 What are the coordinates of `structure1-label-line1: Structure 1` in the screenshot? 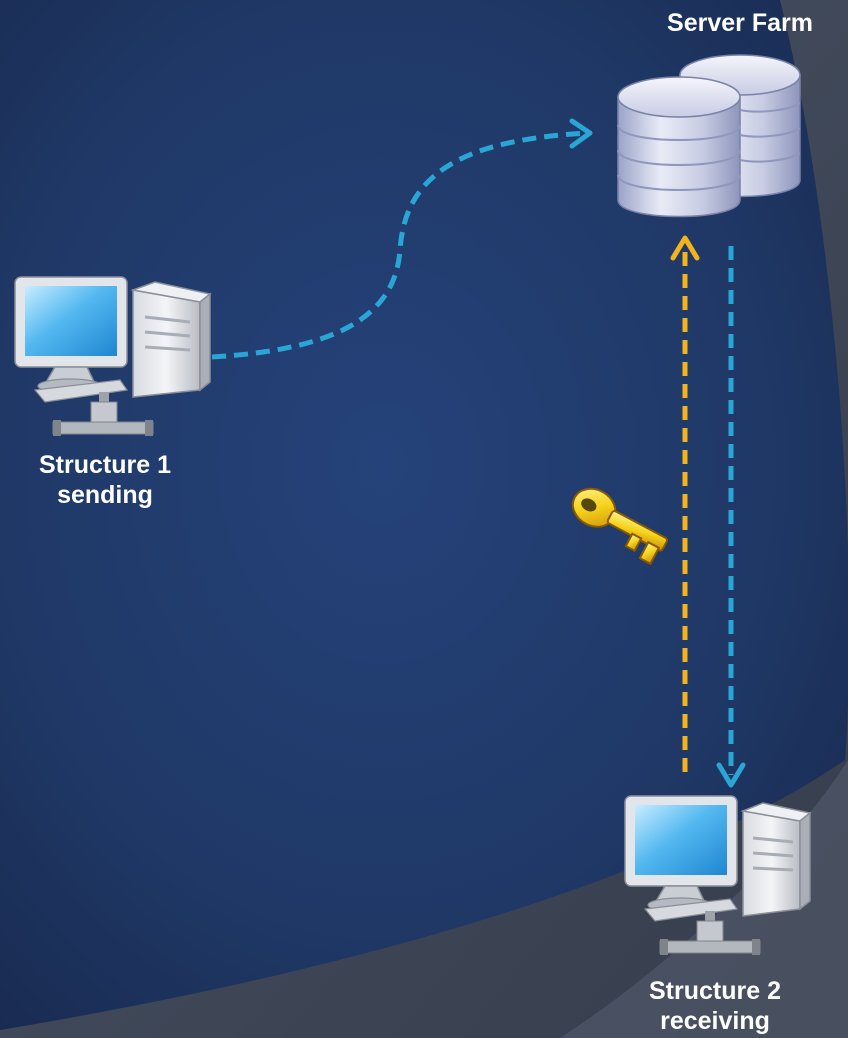 It's located at (105, 465).